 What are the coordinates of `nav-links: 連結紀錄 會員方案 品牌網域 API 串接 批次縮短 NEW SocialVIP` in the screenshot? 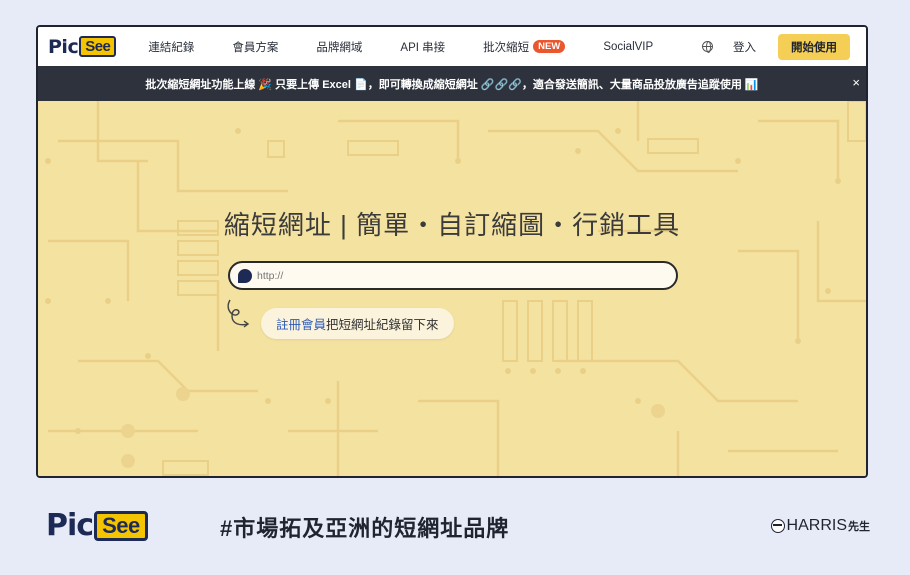 It's located at (419, 47).